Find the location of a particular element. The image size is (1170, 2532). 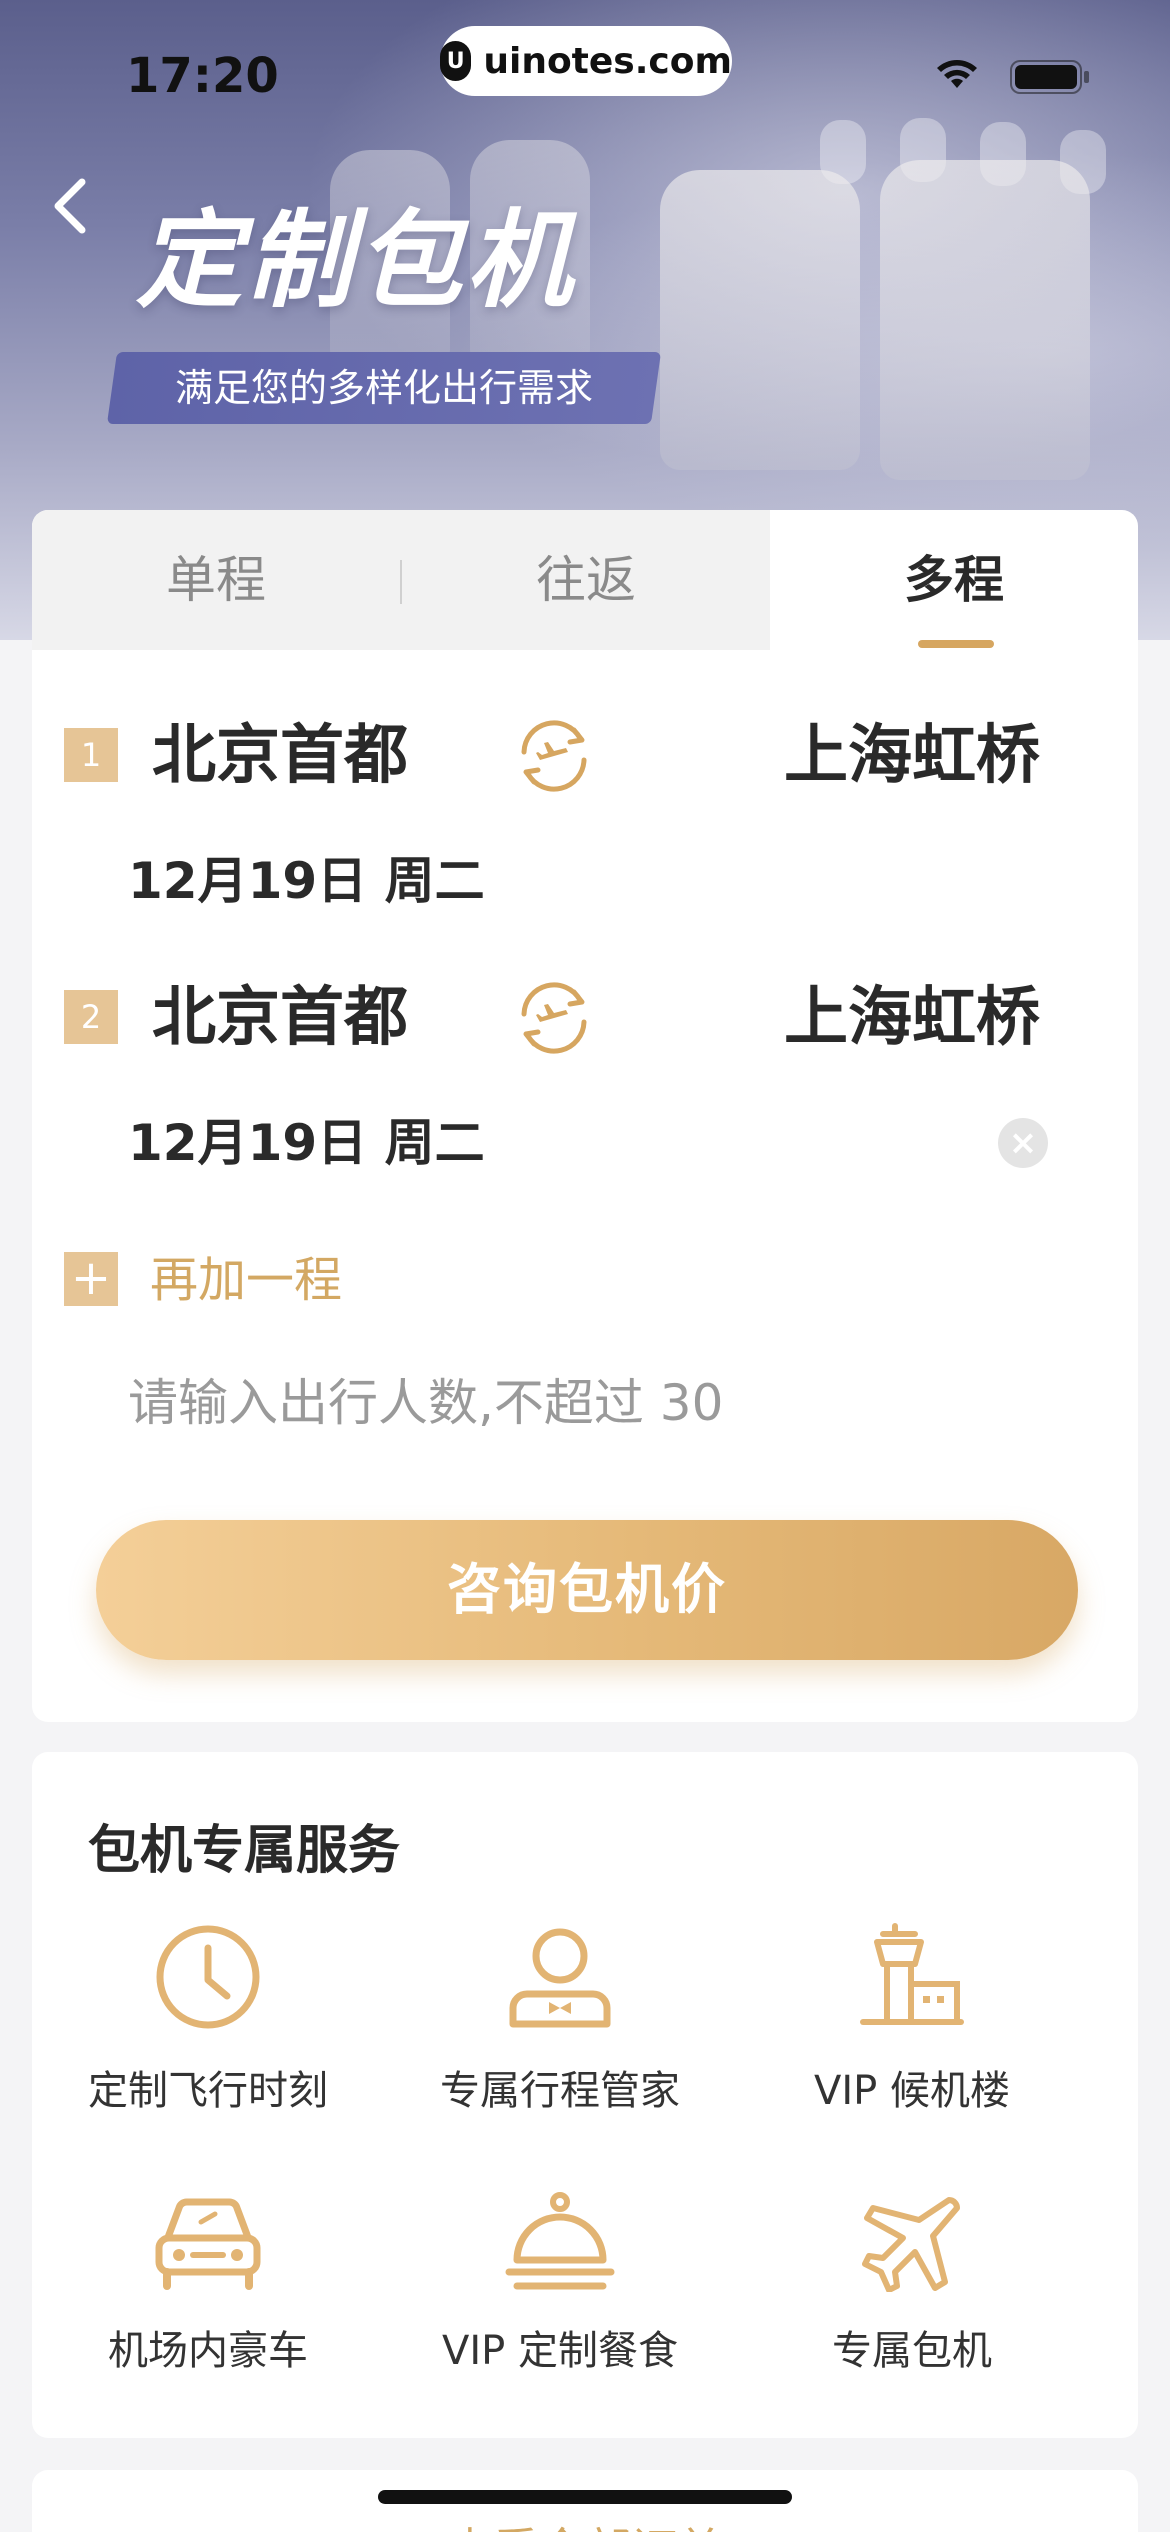

hero-subtitle-badge: 满足您的多样化出行需求 is located at coordinates (384, 388).